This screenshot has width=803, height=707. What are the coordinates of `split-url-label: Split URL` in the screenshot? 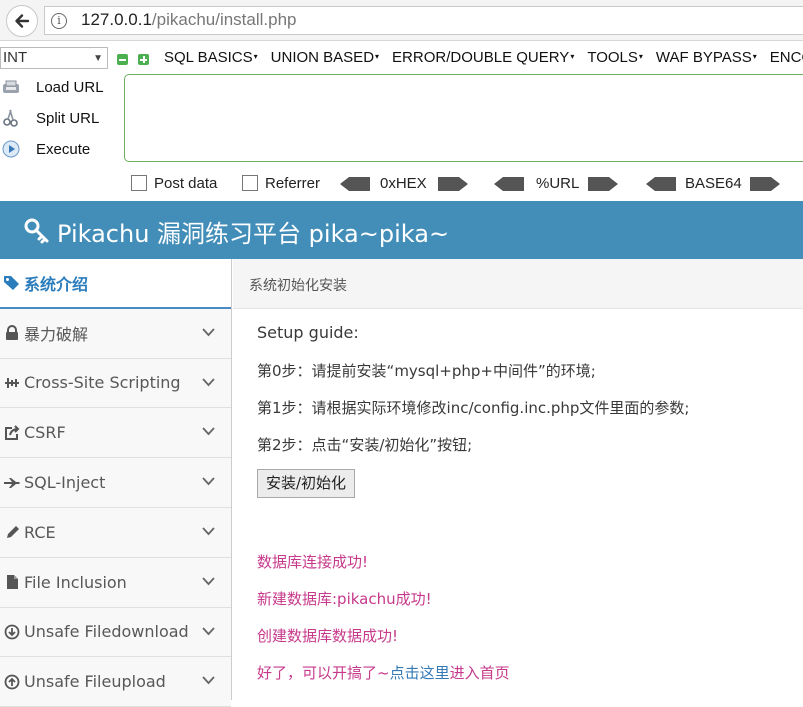 It's located at (68, 118).